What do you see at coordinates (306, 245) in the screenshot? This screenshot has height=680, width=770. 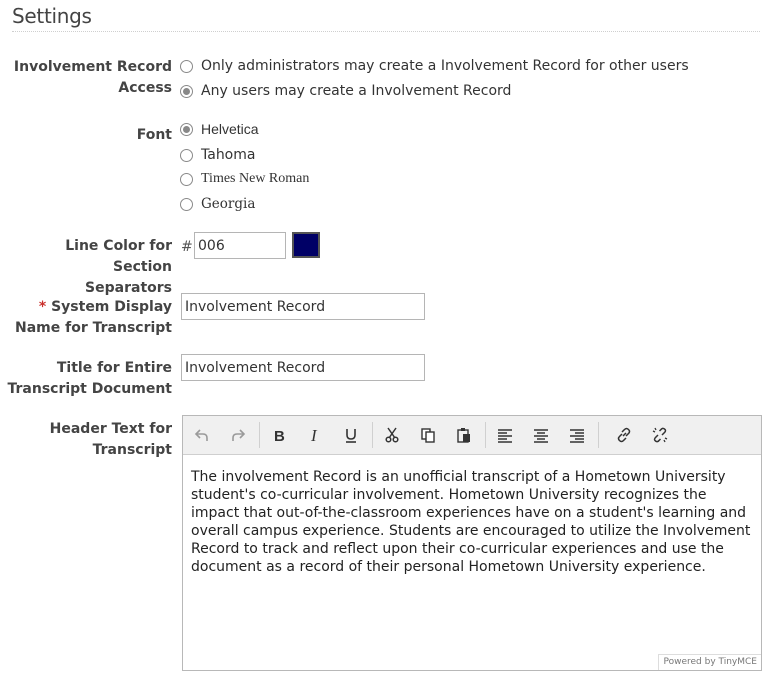 I see `line-color-swatch` at bounding box center [306, 245].